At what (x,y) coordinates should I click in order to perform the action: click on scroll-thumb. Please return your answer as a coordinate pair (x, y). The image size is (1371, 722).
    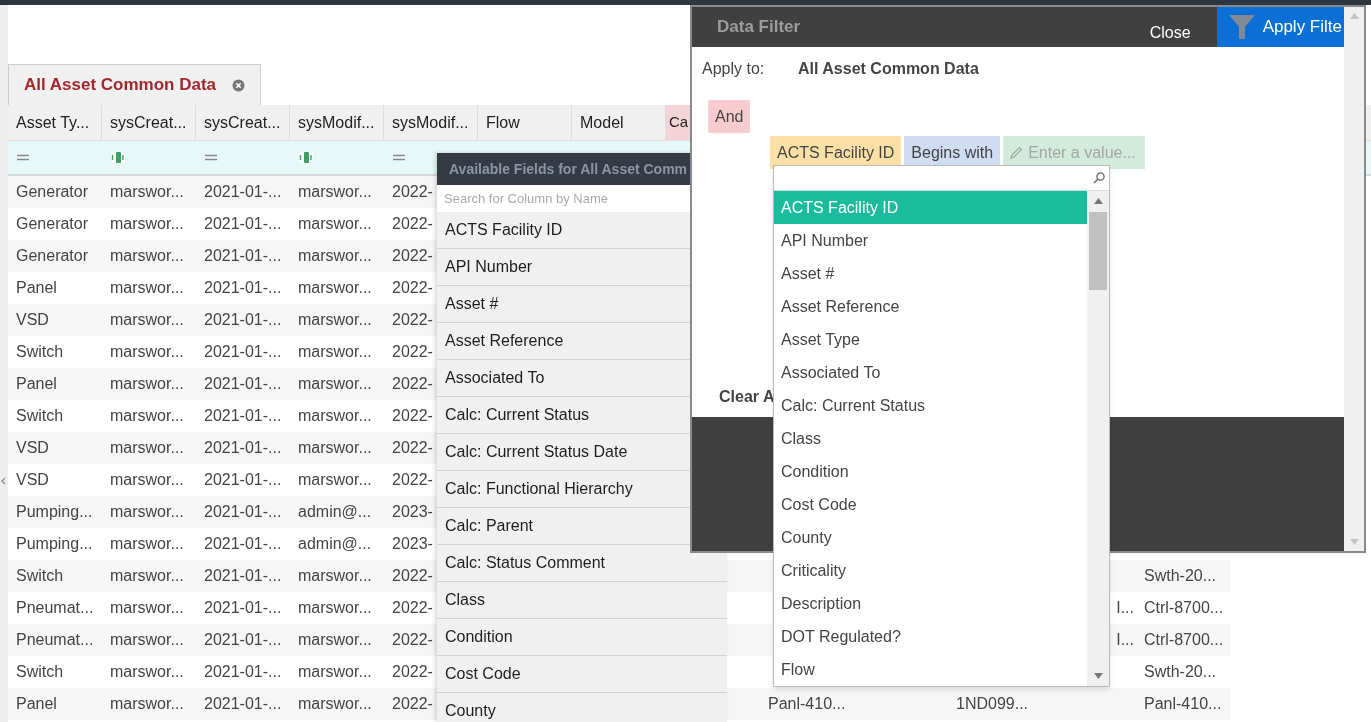
    Looking at the image, I should click on (1098, 251).